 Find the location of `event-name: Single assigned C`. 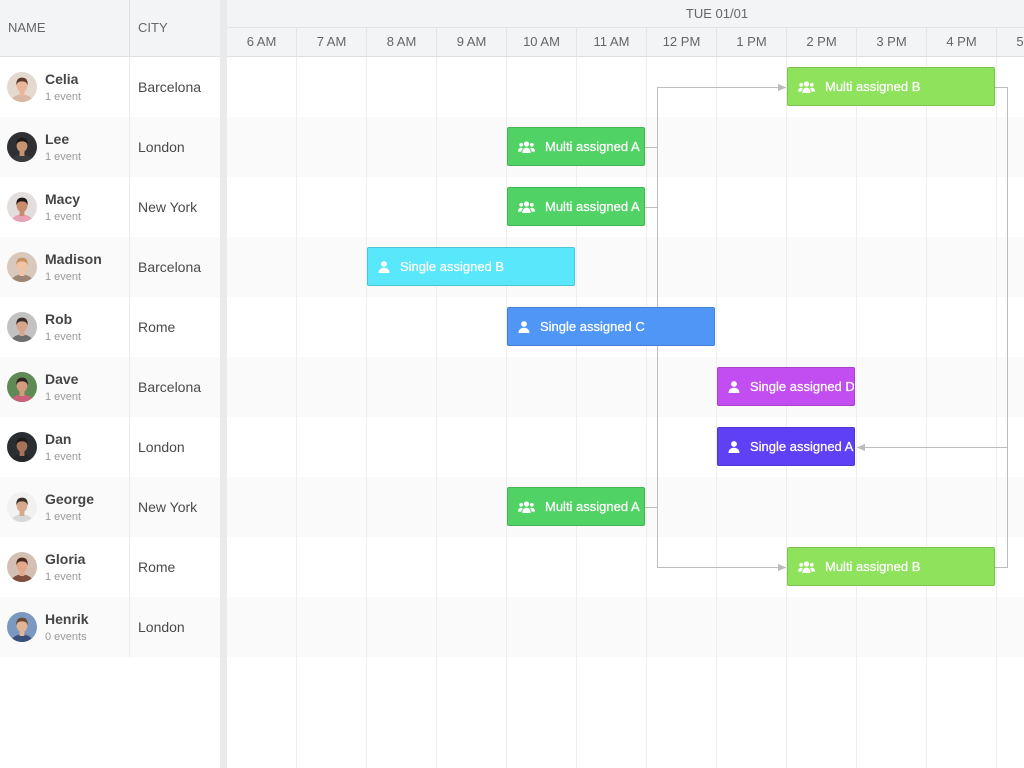

event-name: Single assigned C is located at coordinates (592, 326).